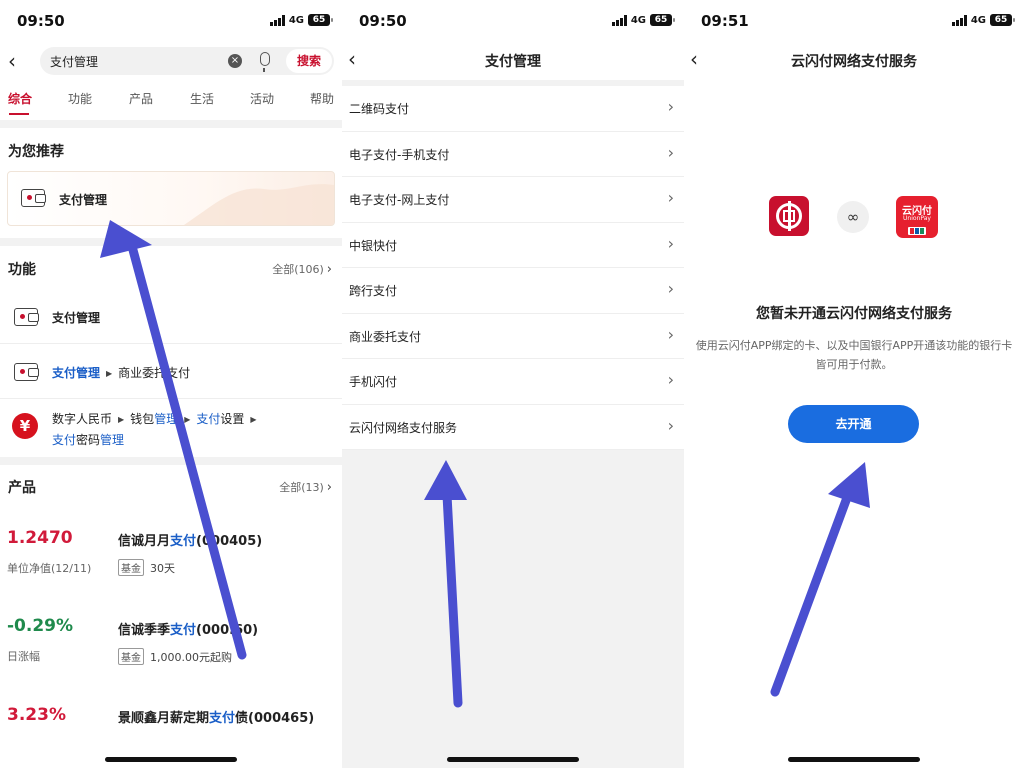 This screenshot has height=768, width=1024. Describe the element at coordinates (265, 62) in the screenshot. I see `microphone-icon` at that location.